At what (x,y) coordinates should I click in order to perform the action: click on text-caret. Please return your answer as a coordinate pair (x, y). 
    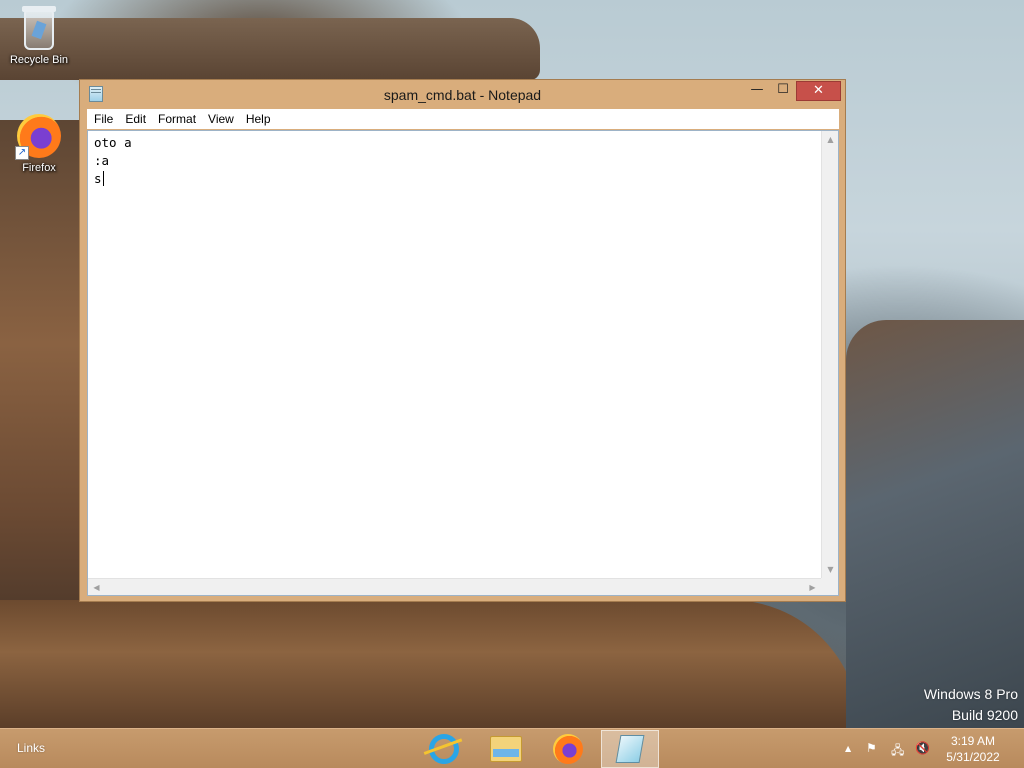
    Looking at the image, I should click on (103, 178).